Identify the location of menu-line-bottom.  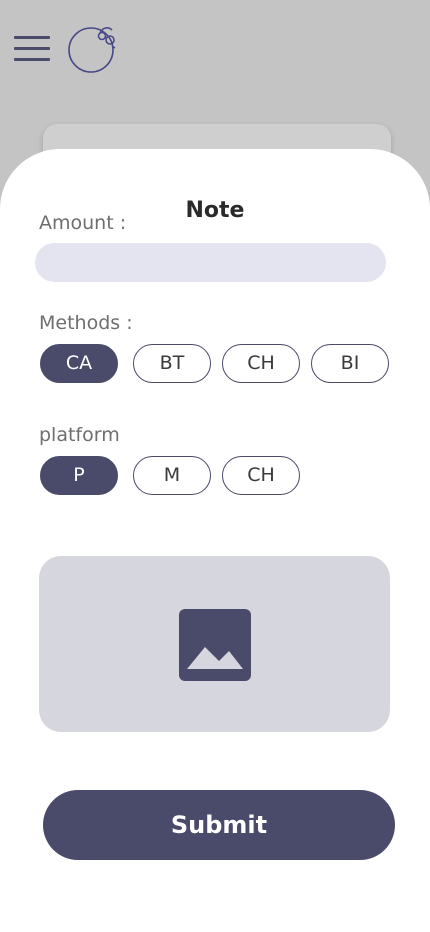
(32, 59).